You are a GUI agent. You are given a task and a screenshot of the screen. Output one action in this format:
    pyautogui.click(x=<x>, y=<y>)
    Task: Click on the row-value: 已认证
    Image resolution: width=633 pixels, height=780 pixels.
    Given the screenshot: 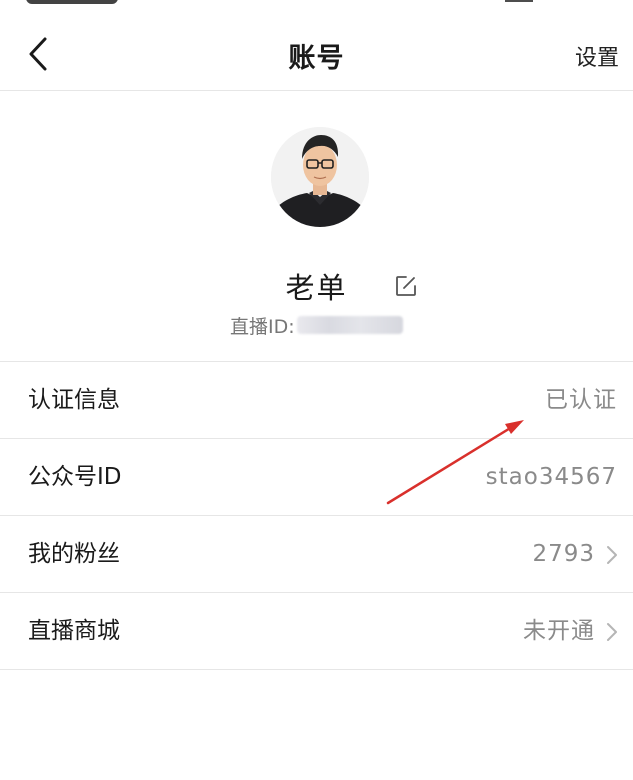 What is the action you would take?
    pyautogui.click(x=581, y=400)
    